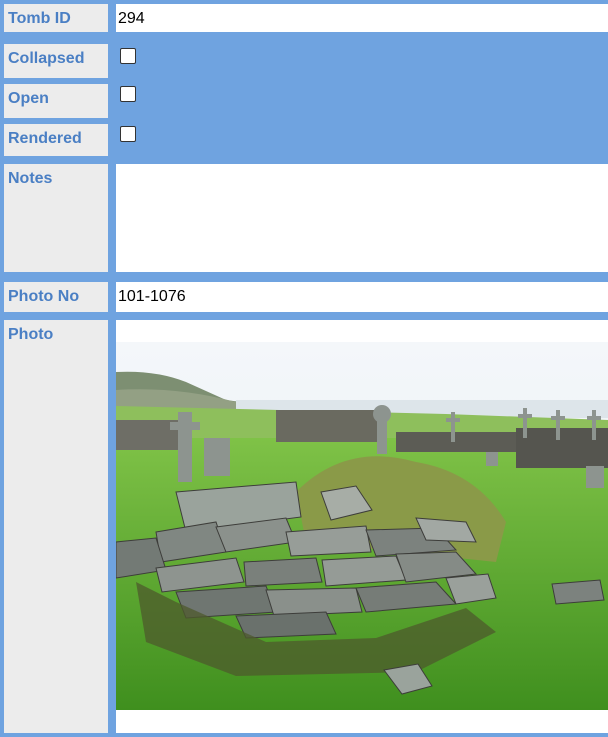 This screenshot has height=737, width=608. What do you see at coordinates (128, 94) in the screenshot?
I see `open-checkbox` at bounding box center [128, 94].